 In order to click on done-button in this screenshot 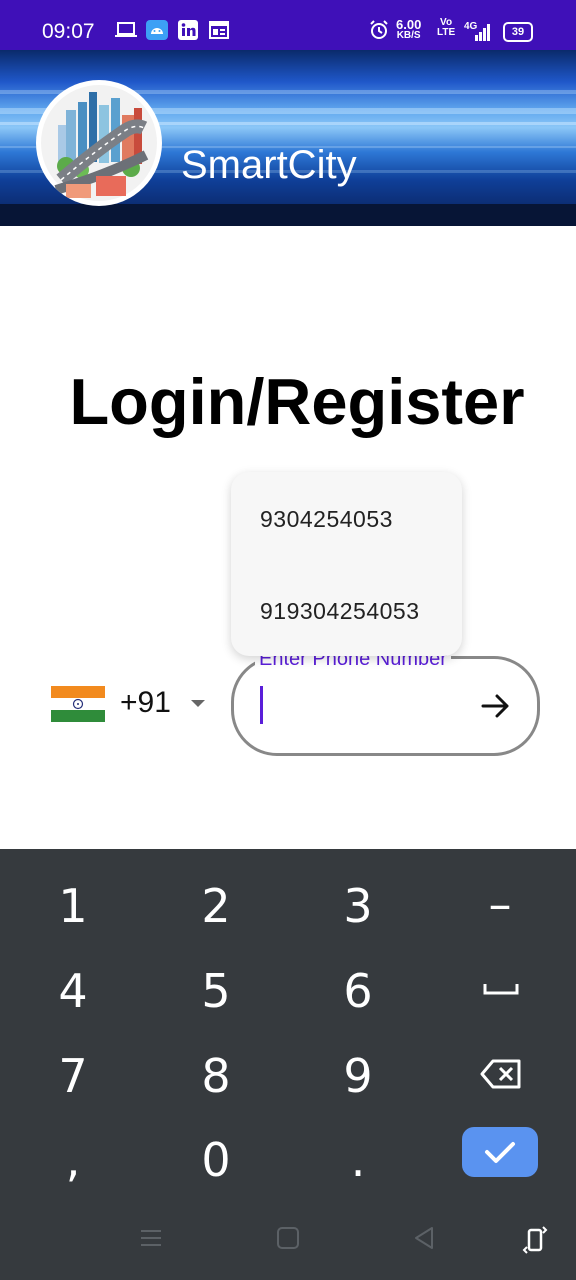, I will do `click(500, 1152)`.